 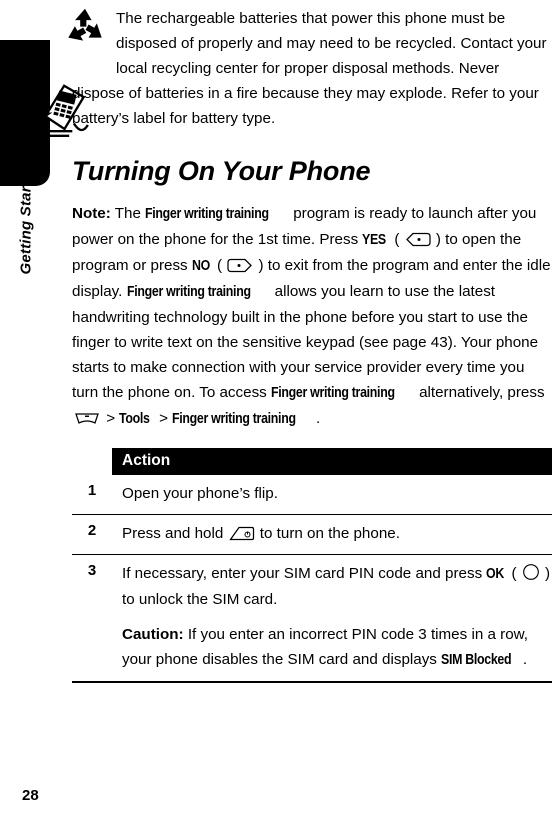 What do you see at coordinates (111, 418) in the screenshot?
I see `note-text-9: >` at bounding box center [111, 418].